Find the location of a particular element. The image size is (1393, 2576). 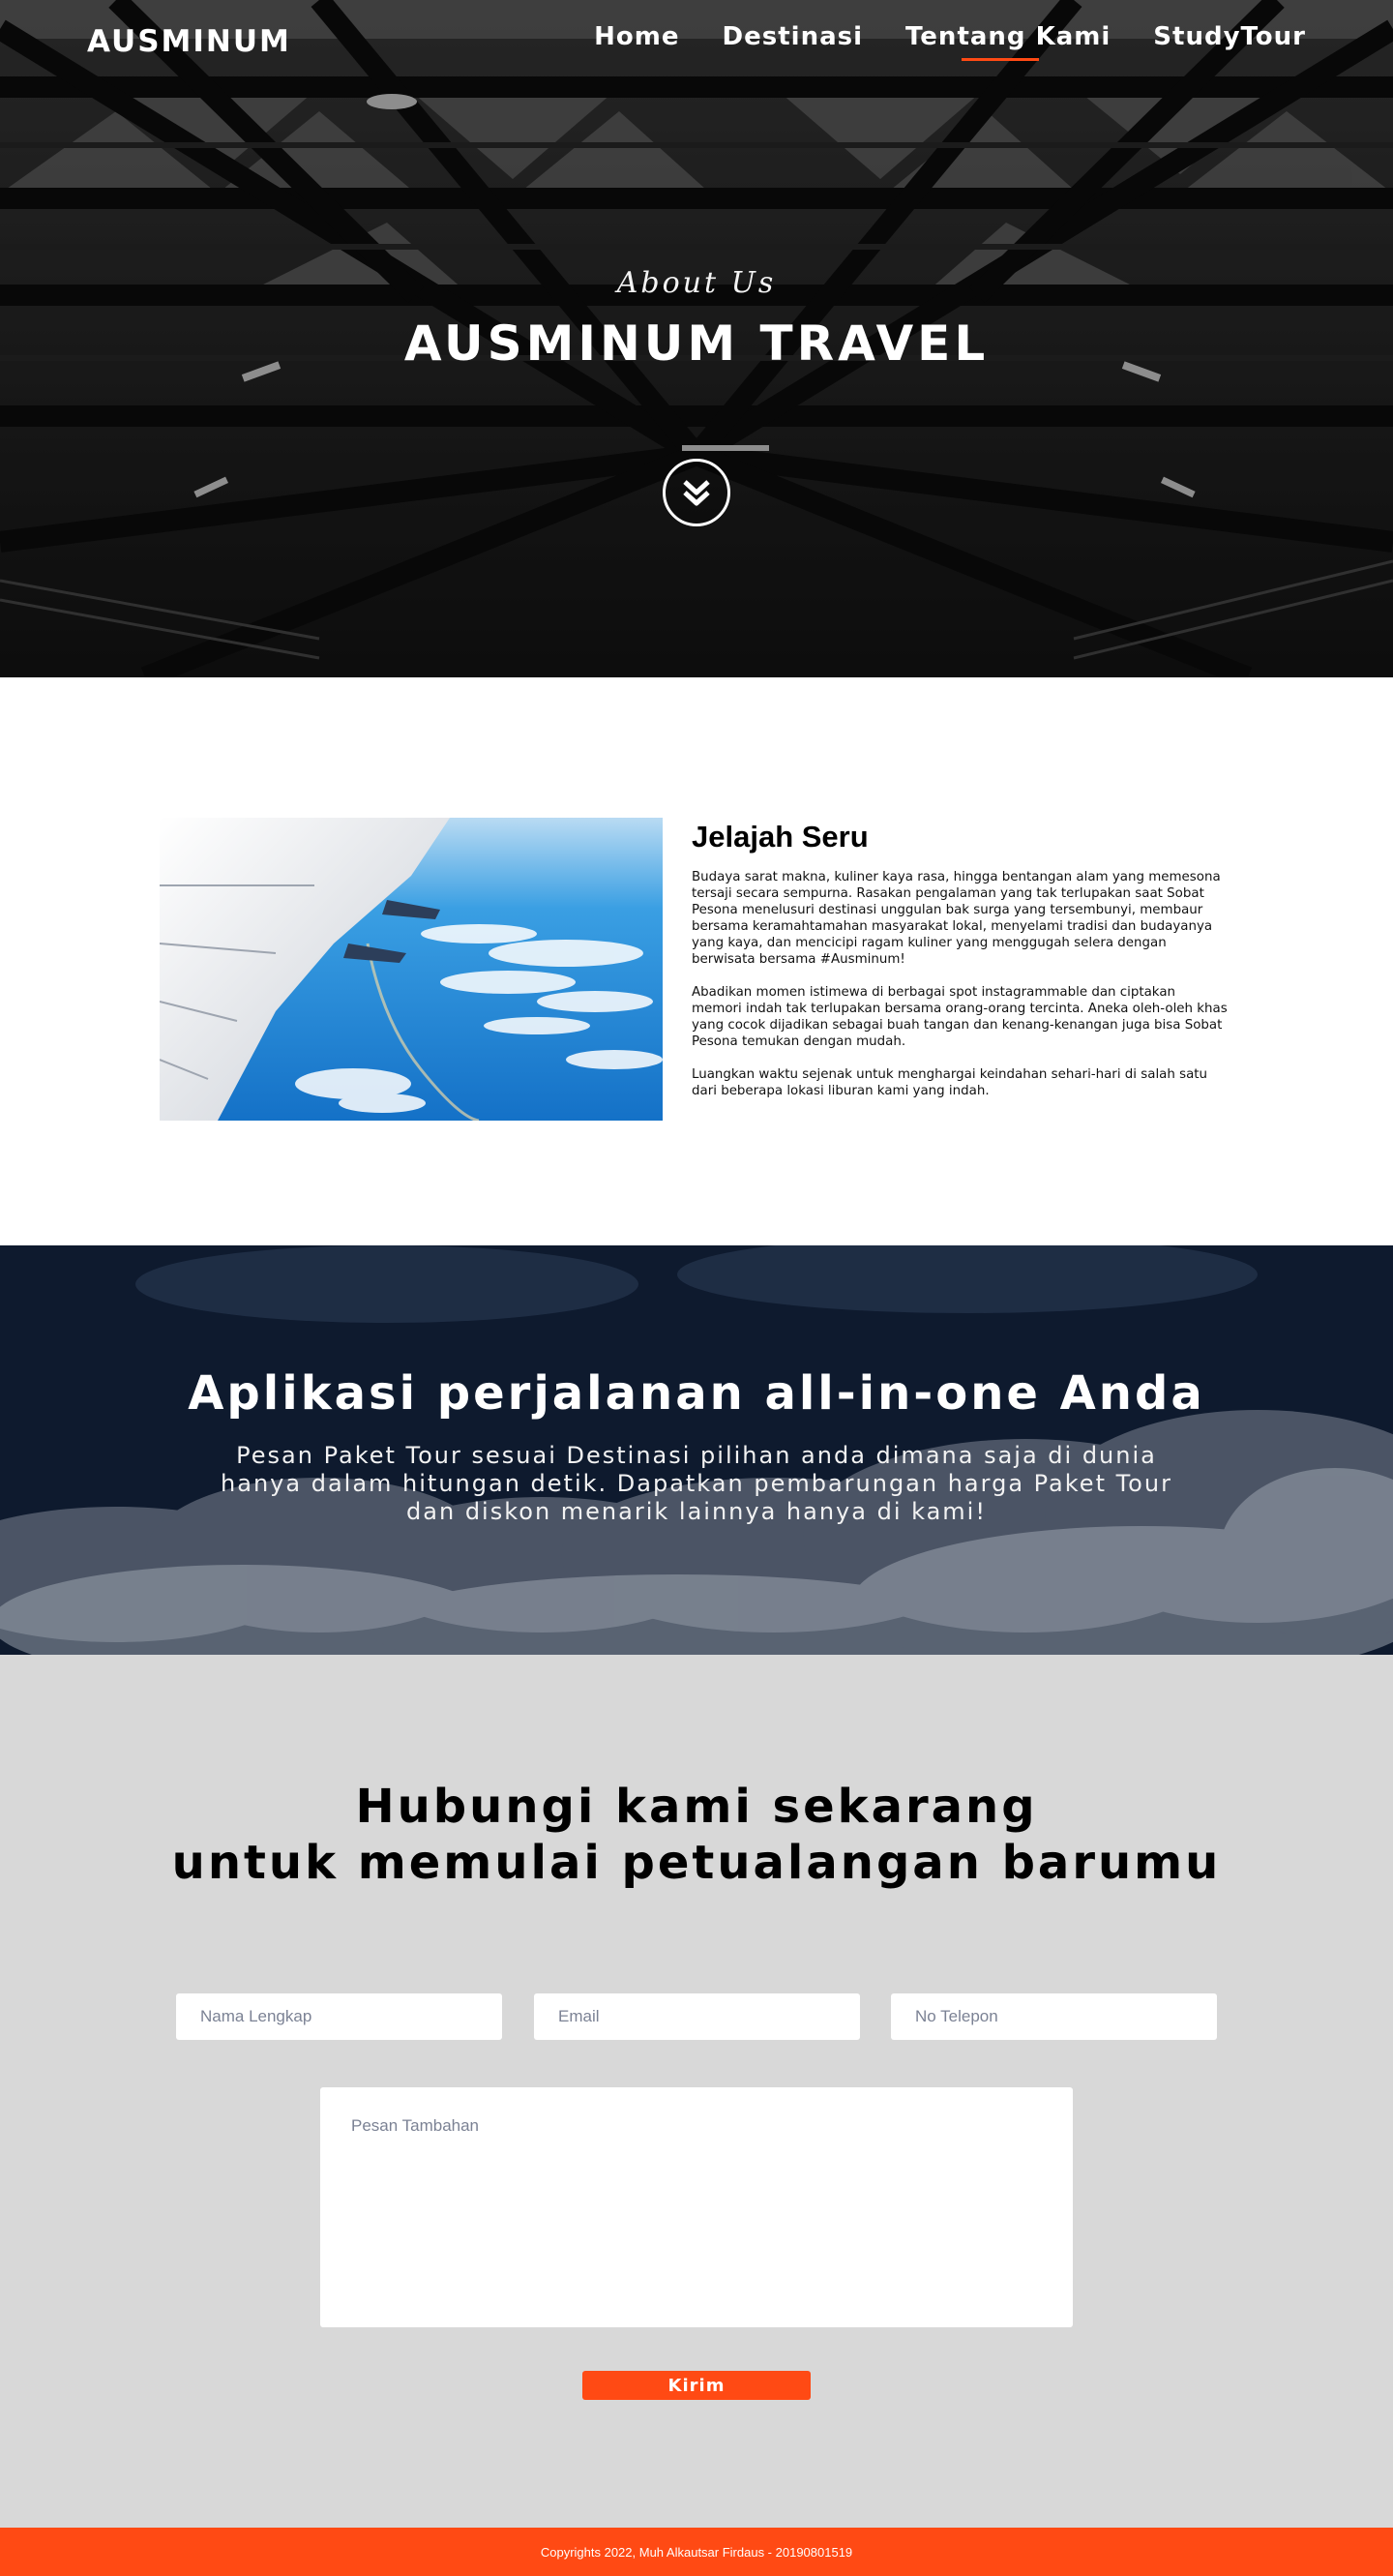

nav-item-tentang-kami: Tentang Kami is located at coordinates (1008, 41).